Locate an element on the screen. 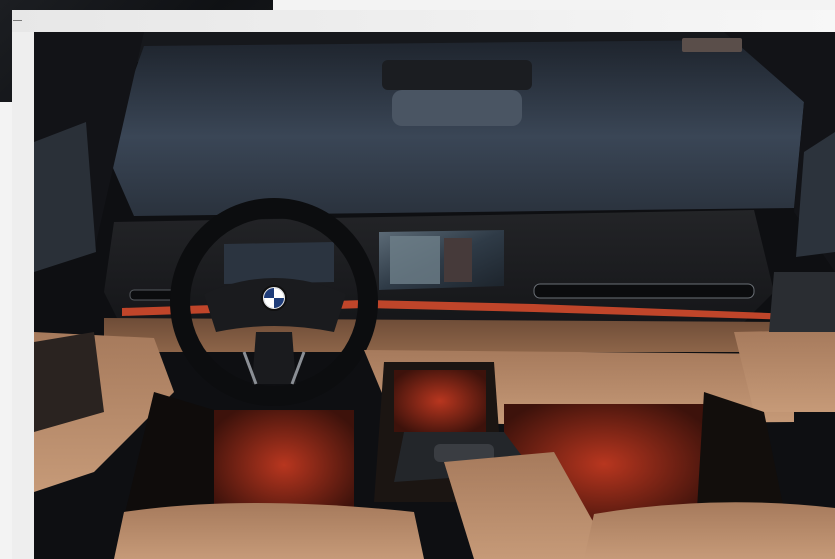  image-frame-left is located at coordinates (23, 295).